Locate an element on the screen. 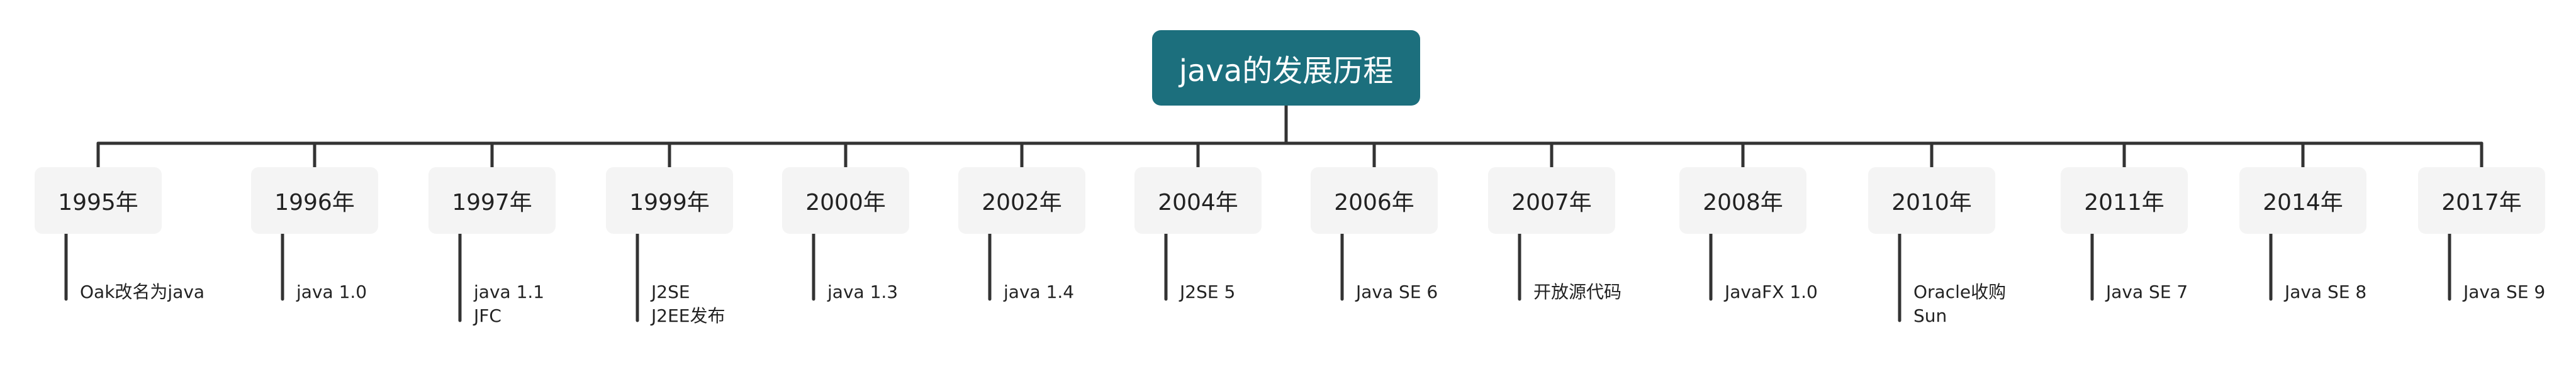  event-text: J2SE J2EE发布 is located at coordinates (688, 304).